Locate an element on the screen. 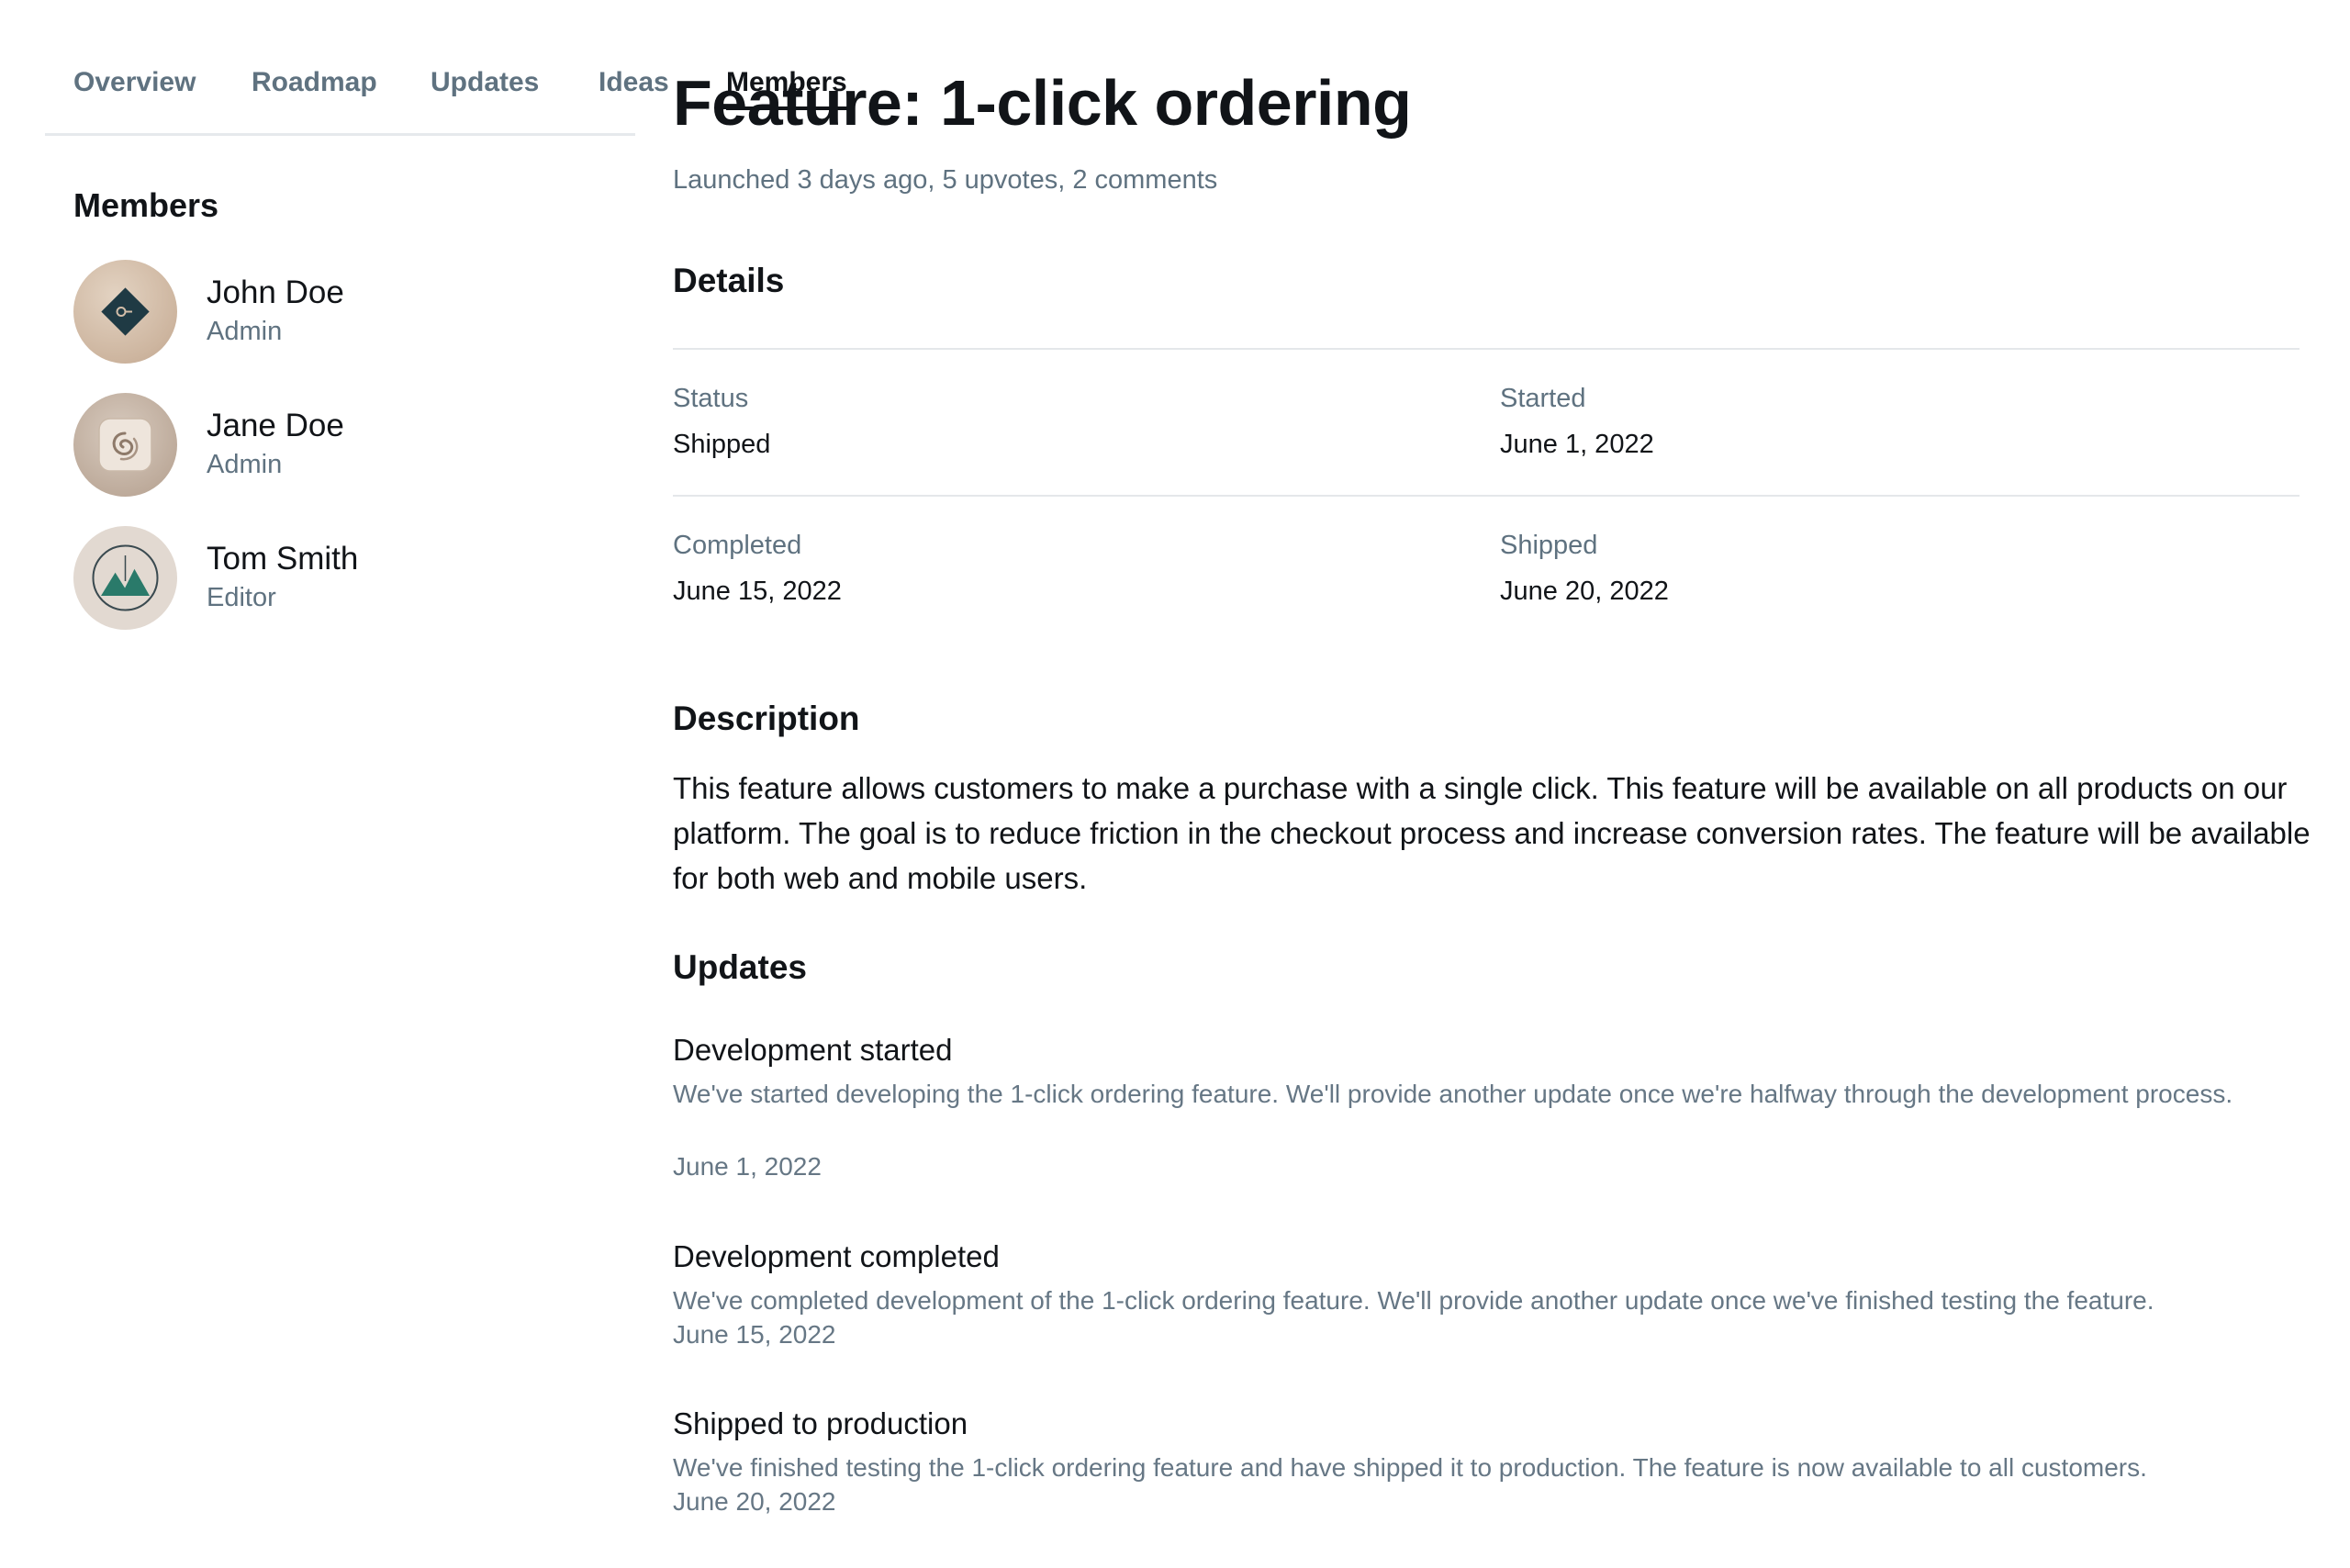  started-label: Started is located at coordinates (1543, 398).